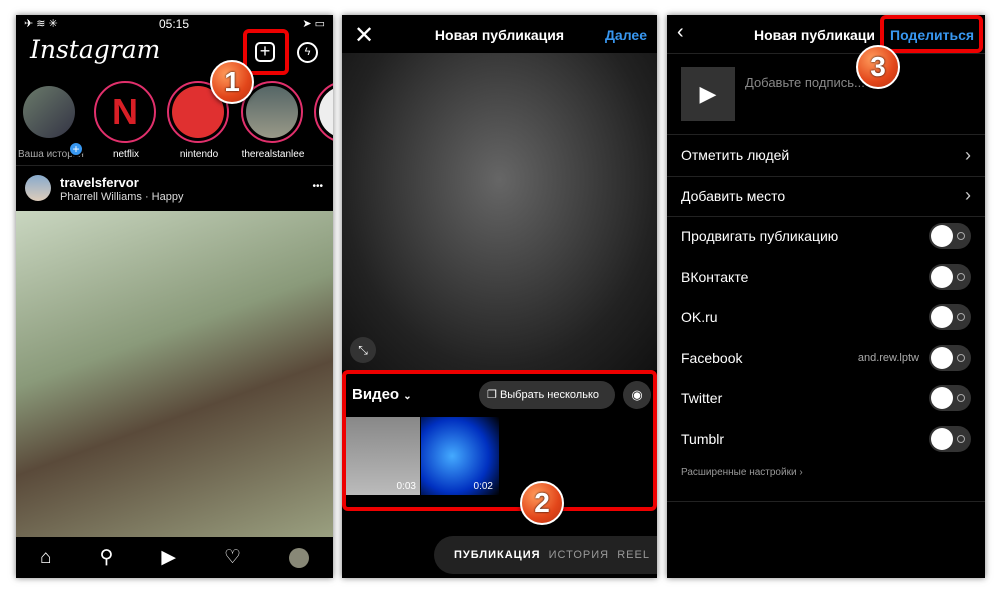 The width and height of the screenshot is (1000, 595). Describe the element at coordinates (826, 317) in the screenshot. I see `settings-row: OK.ru` at that location.